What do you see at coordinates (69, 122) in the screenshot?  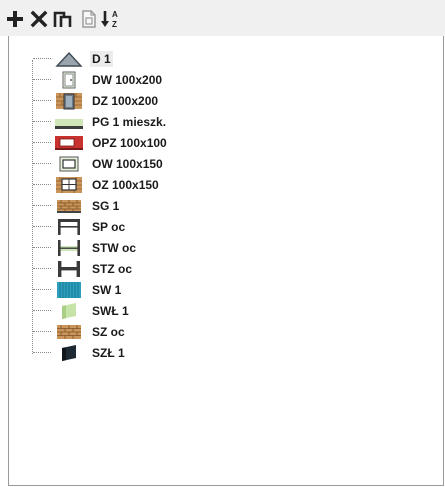 I see `floor-slab-icon` at bounding box center [69, 122].